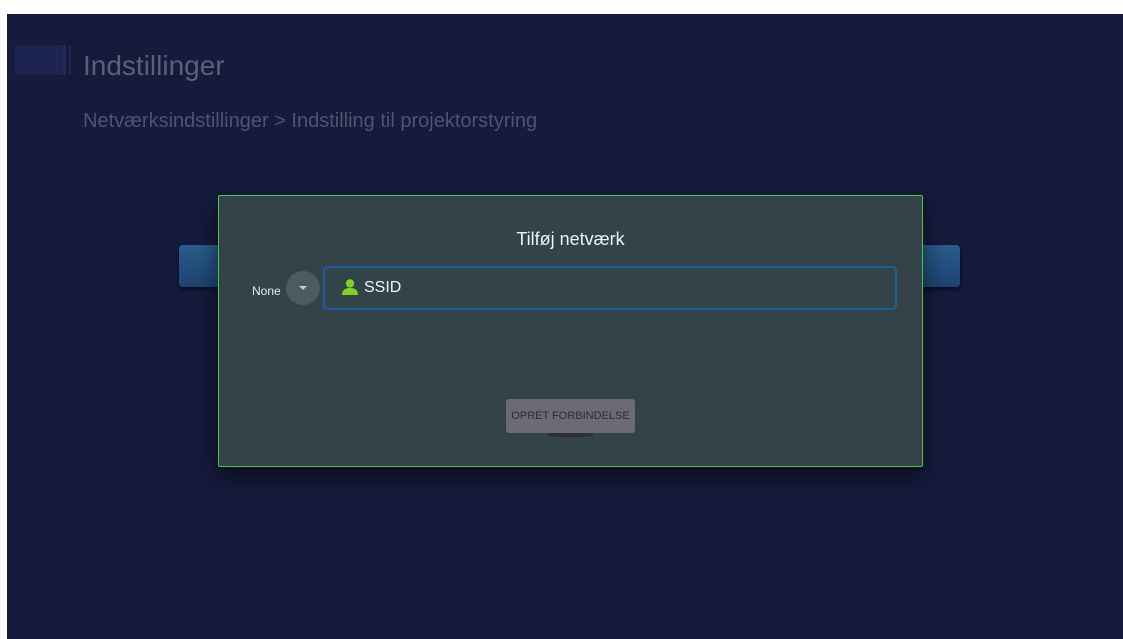 This screenshot has height=639, width=1123. I want to click on security-type-dropdown, so click(303, 288).